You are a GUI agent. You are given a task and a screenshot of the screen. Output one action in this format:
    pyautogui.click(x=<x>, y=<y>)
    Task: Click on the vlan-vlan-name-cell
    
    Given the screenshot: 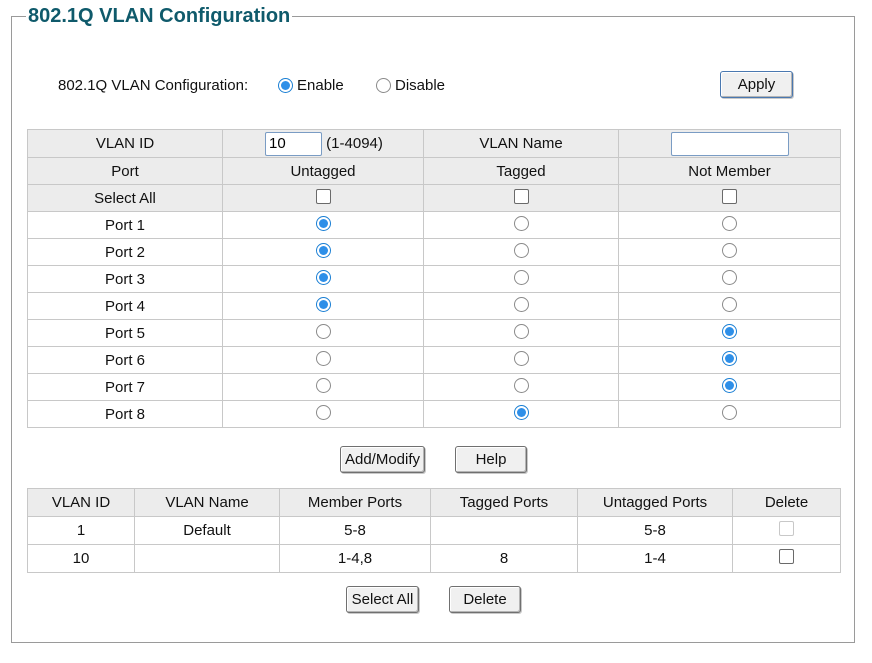 What is the action you would take?
    pyautogui.click(x=207, y=558)
    